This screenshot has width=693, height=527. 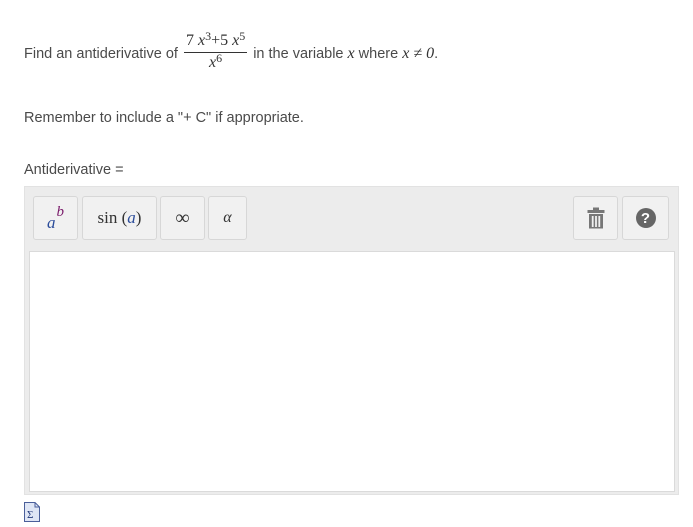 I want to click on power-exponent: b, so click(x=60, y=211).